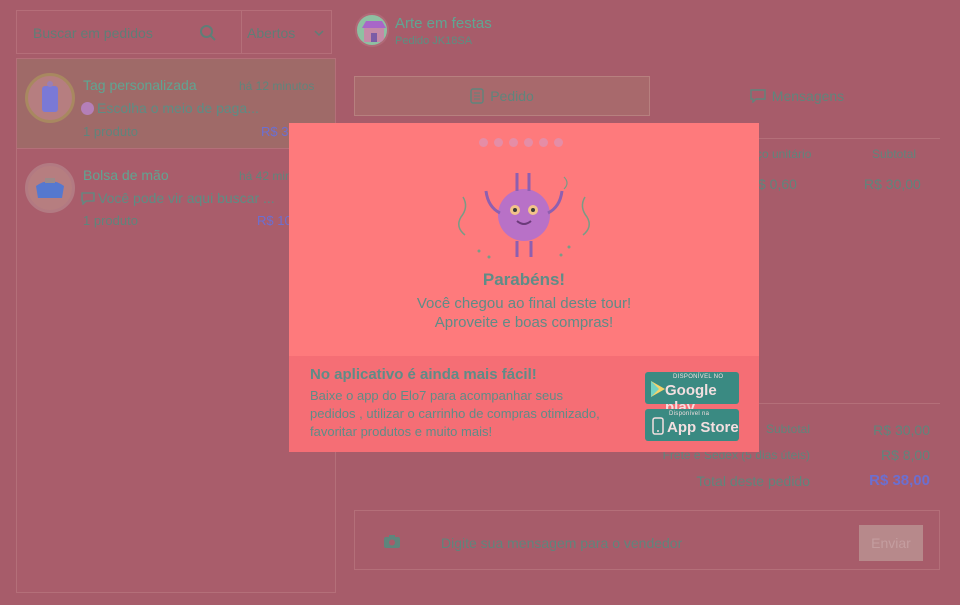  I want to click on unit-price-value: $ 0,60, so click(777, 184).